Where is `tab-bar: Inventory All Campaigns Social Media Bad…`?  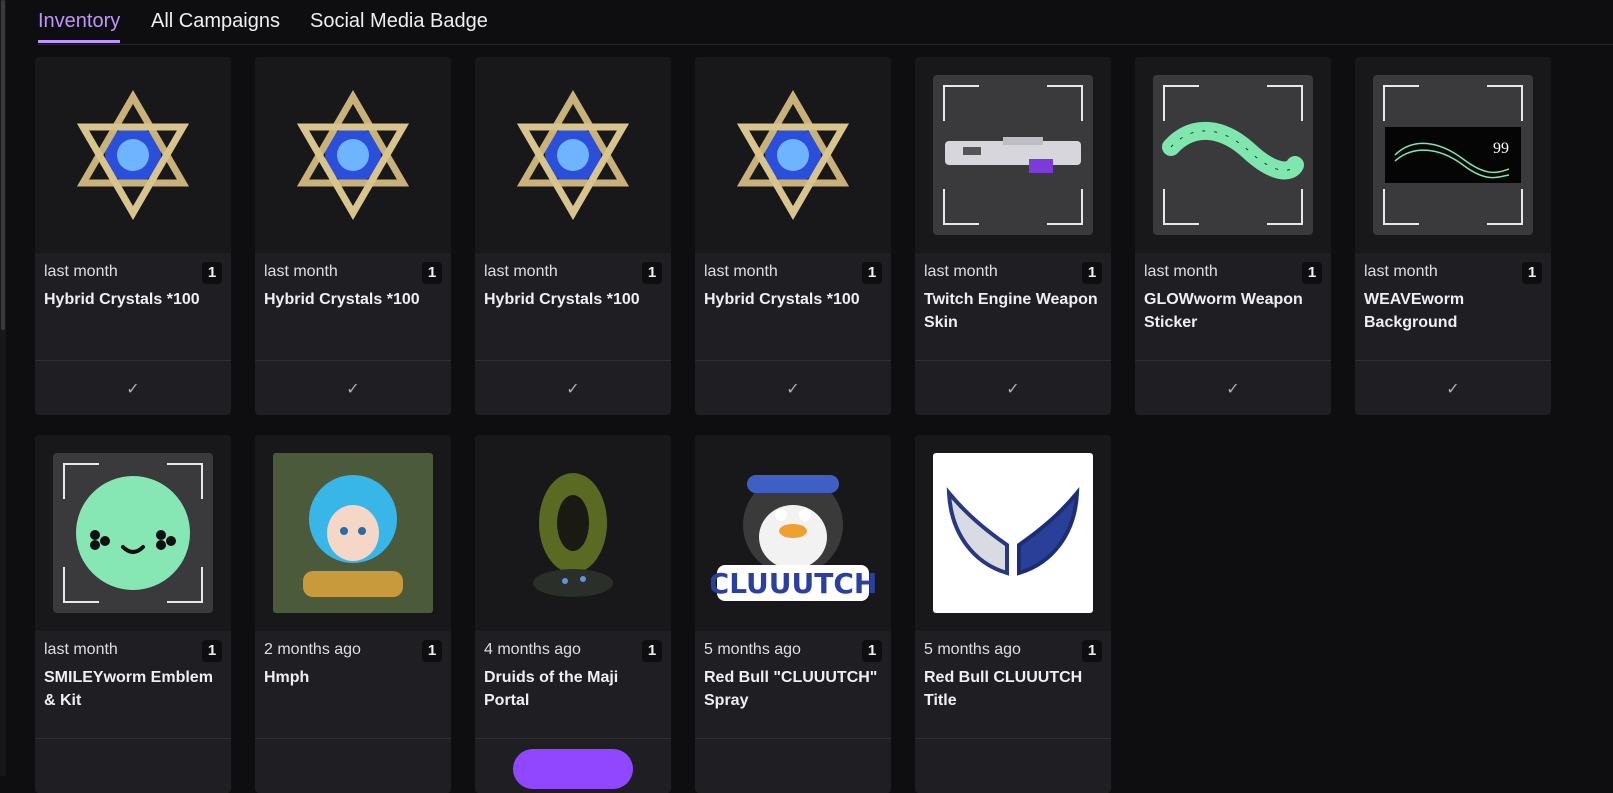
tab-bar: Inventory All Campaigns Social Media Bad… is located at coordinates (825, 22).